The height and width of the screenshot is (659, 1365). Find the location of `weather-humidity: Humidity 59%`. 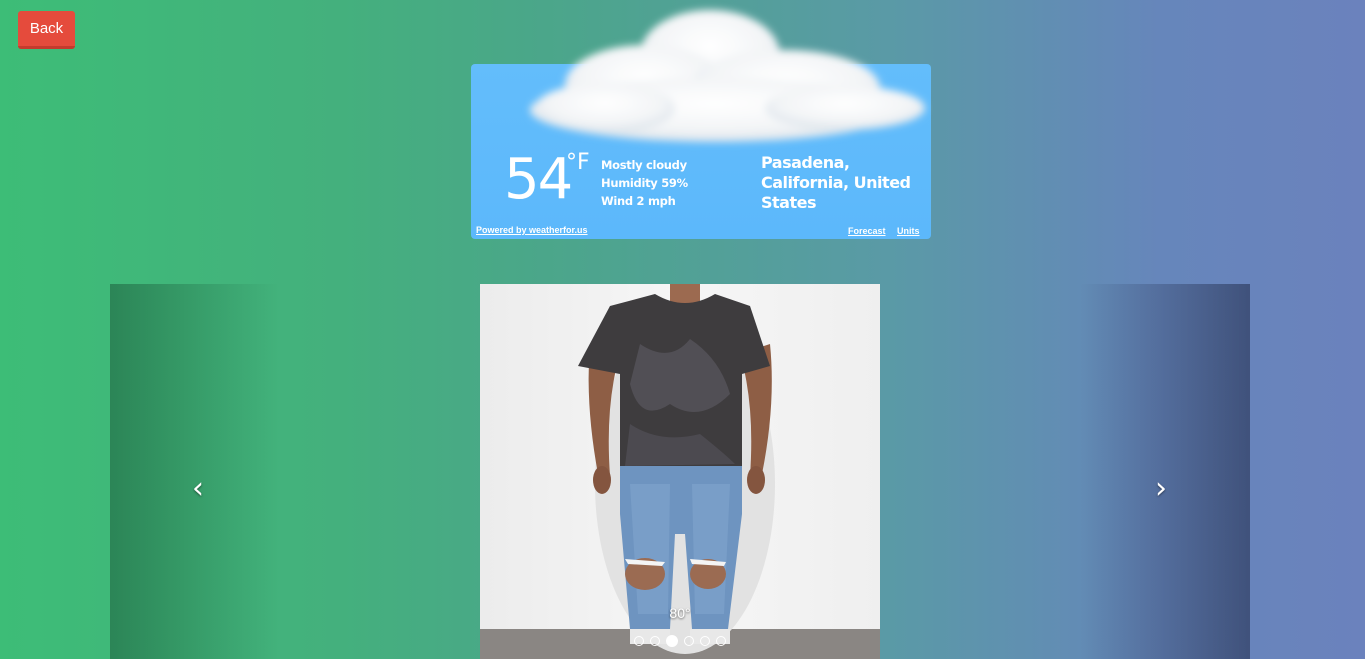

weather-humidity: Humidity 59% is located at coordinates (644, 183).